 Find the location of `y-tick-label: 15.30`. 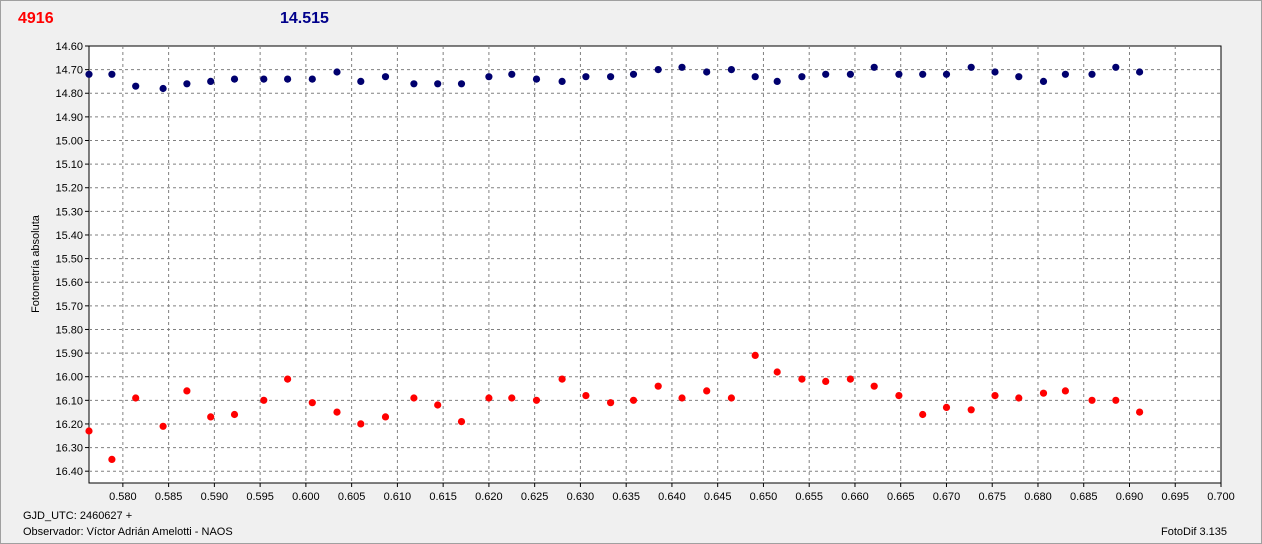

y-tick-label: 15.30 is located at coordinates (69, 212).